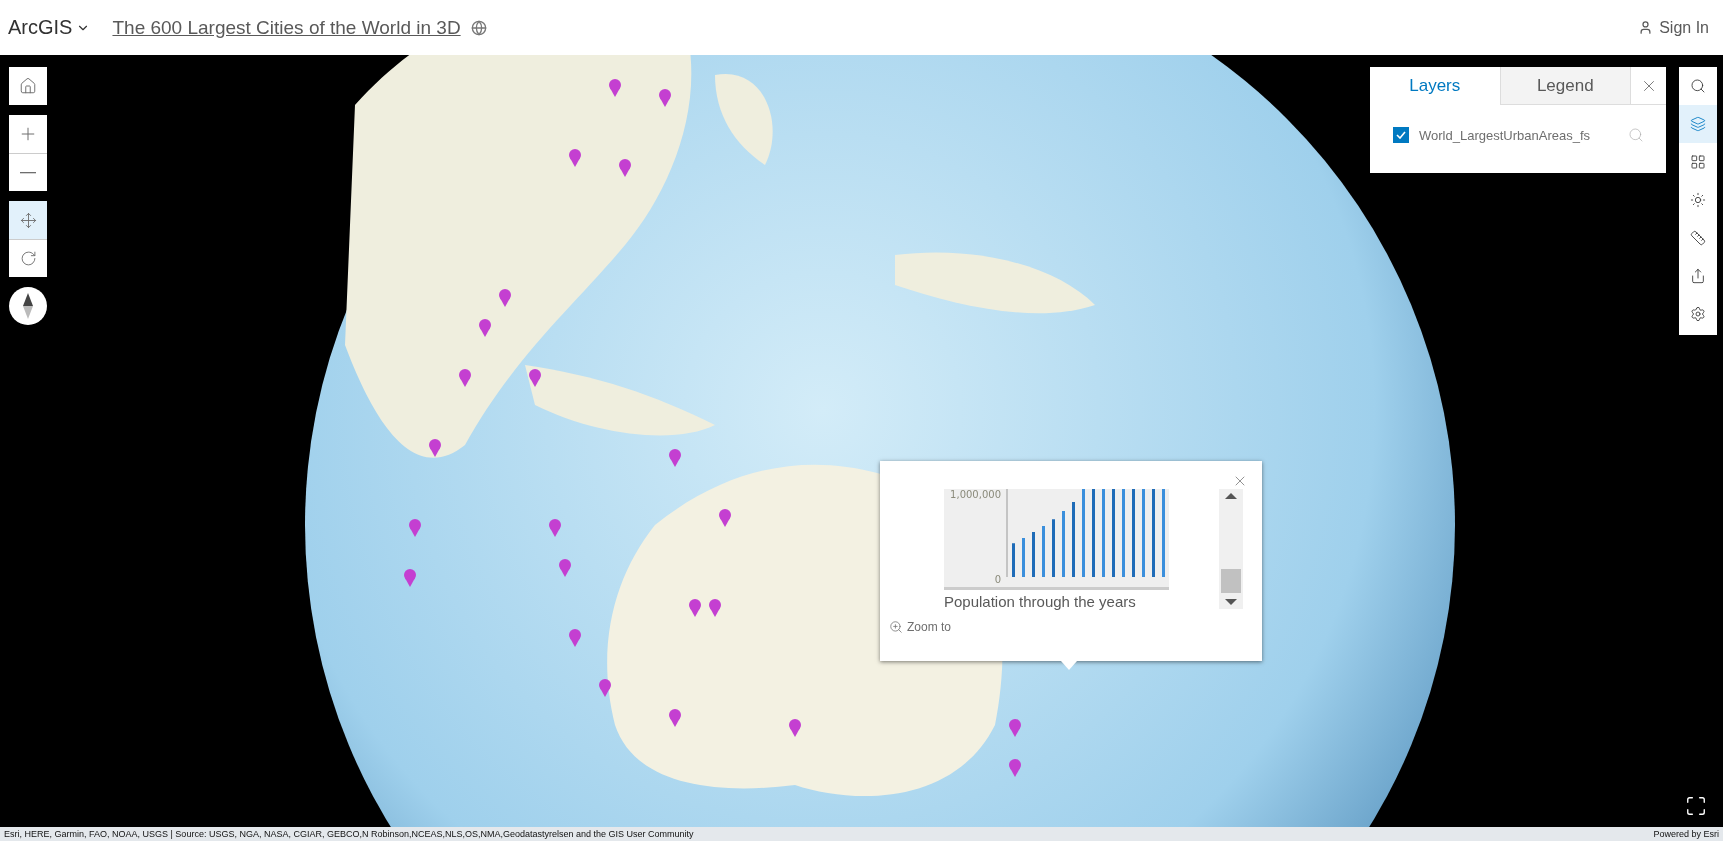 Image resolution: width=1723 pixels, height=841 pixels. What do you see at coordinates (1698, 276) in the screenshot?
I see `share-icon` at bounding box center [1698, 276].